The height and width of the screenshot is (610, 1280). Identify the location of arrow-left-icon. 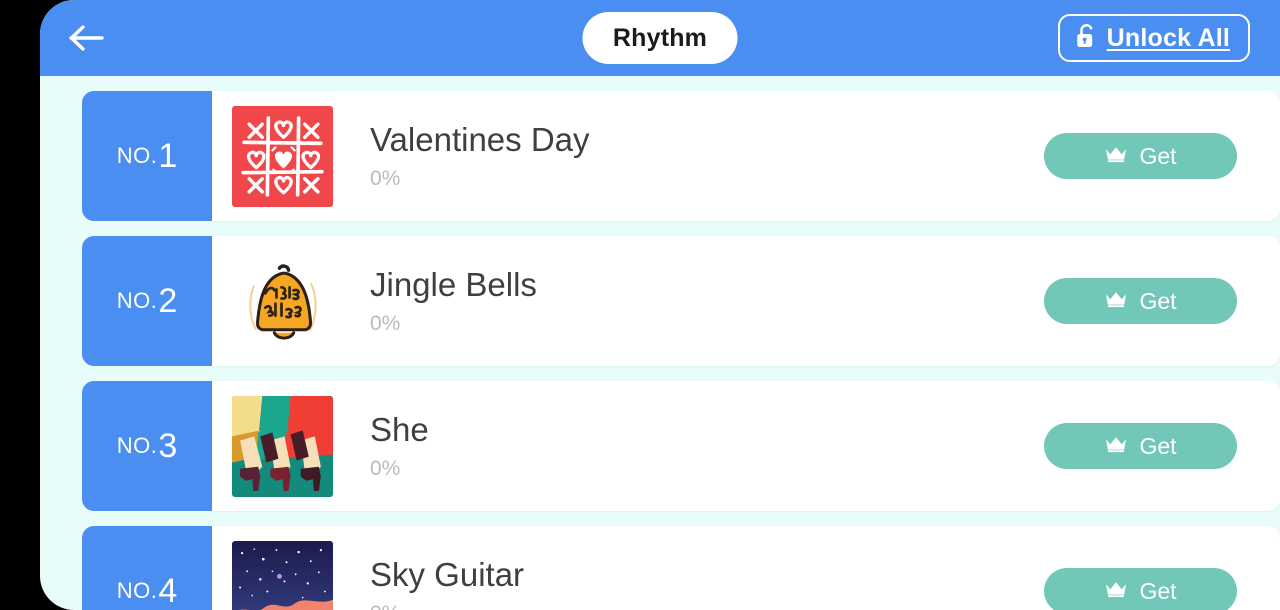
(87, 38).